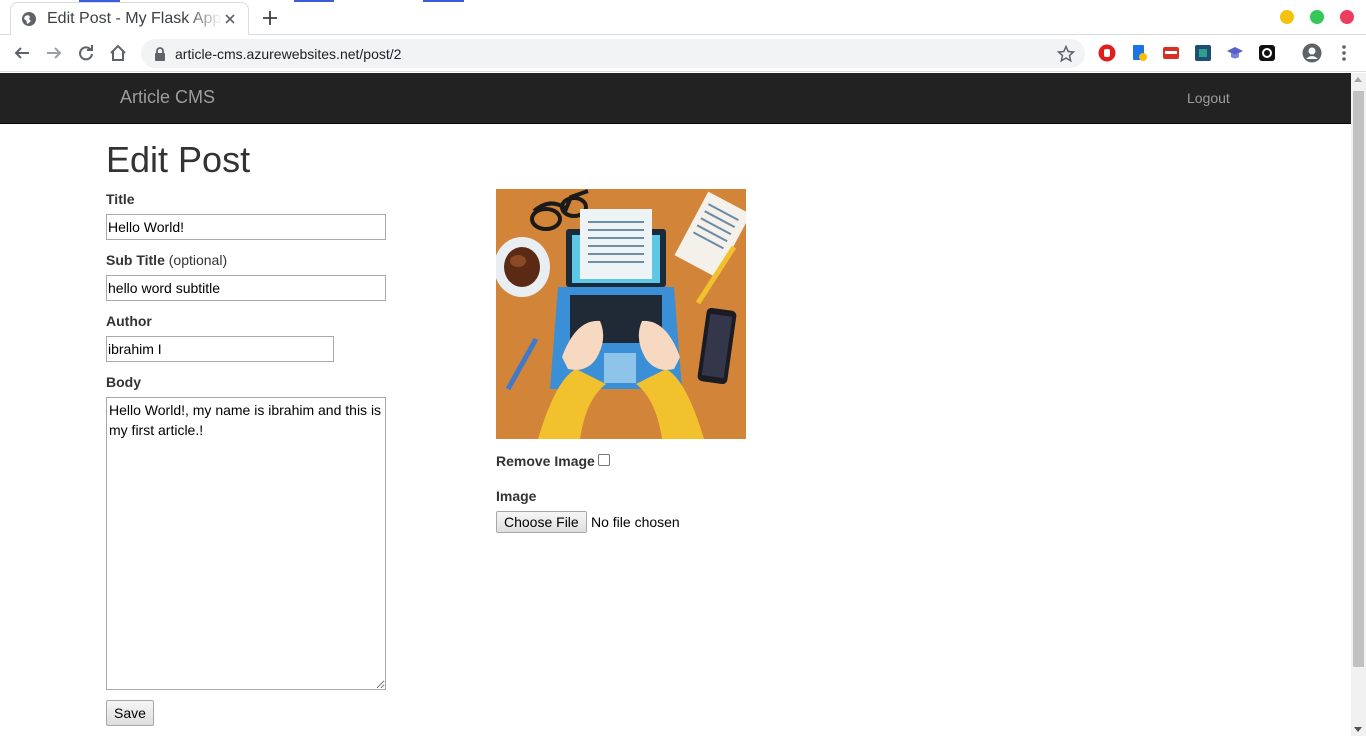  Describe the element at coordinates (123, 382) in the screenshot. I see `body-label: Body` at that location.